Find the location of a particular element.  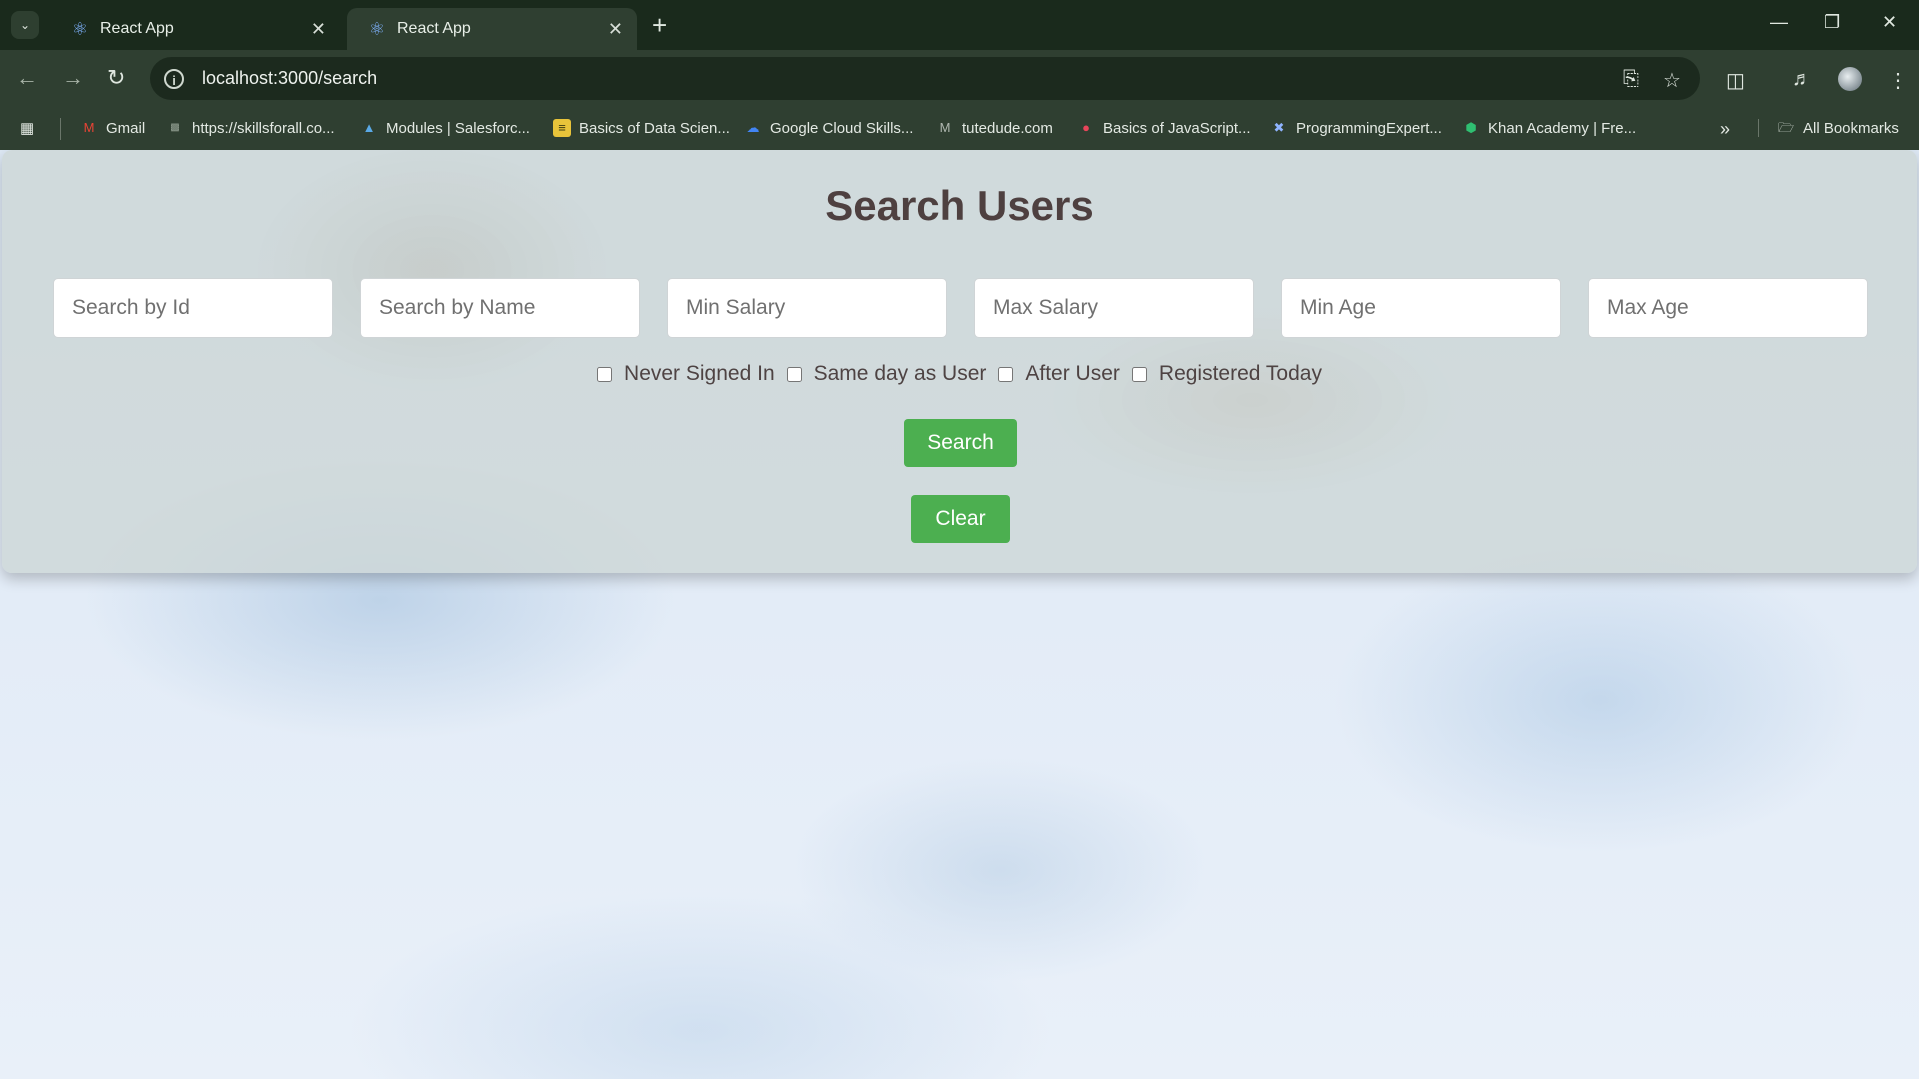

skillsforall-icon: ▩ is located at coordinates (175, 127).